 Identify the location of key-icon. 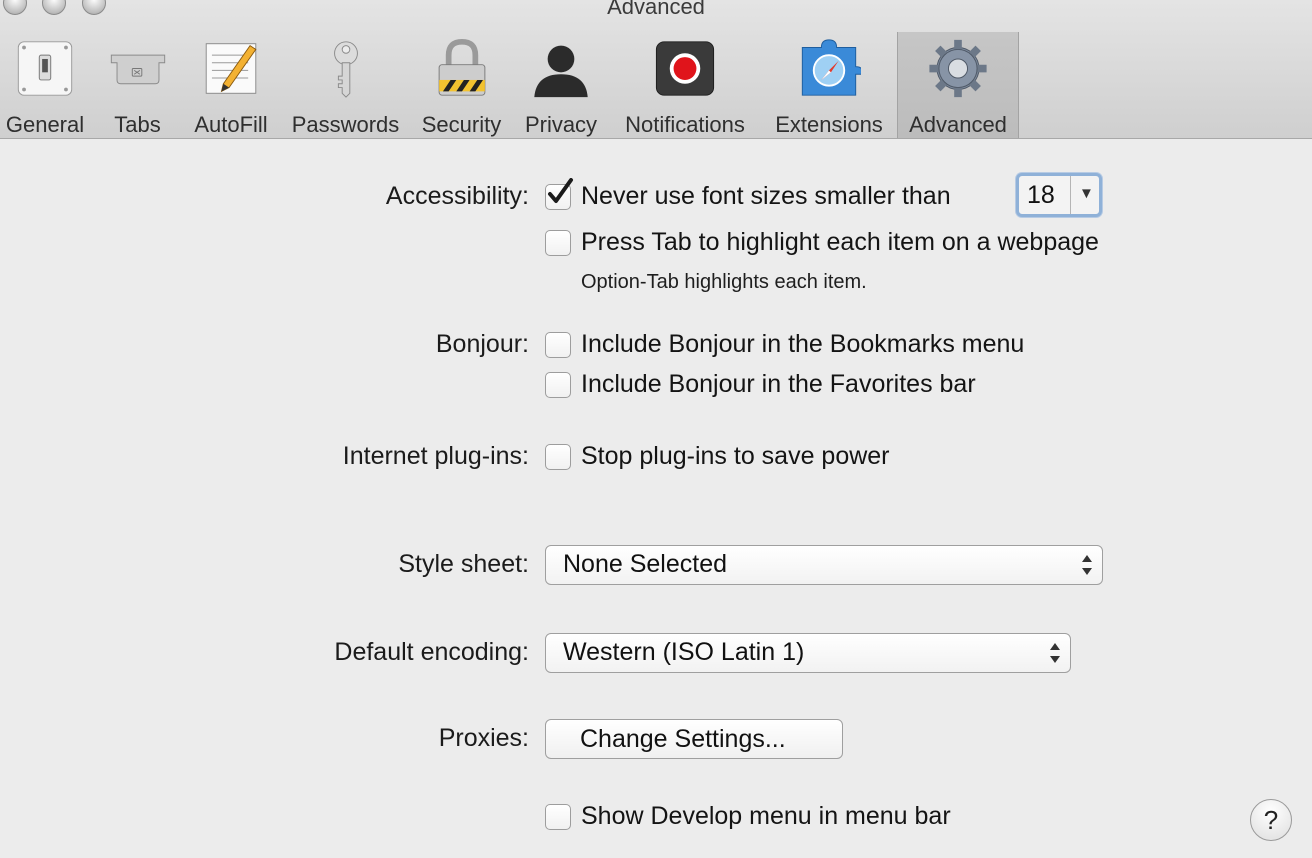
(345, 69).